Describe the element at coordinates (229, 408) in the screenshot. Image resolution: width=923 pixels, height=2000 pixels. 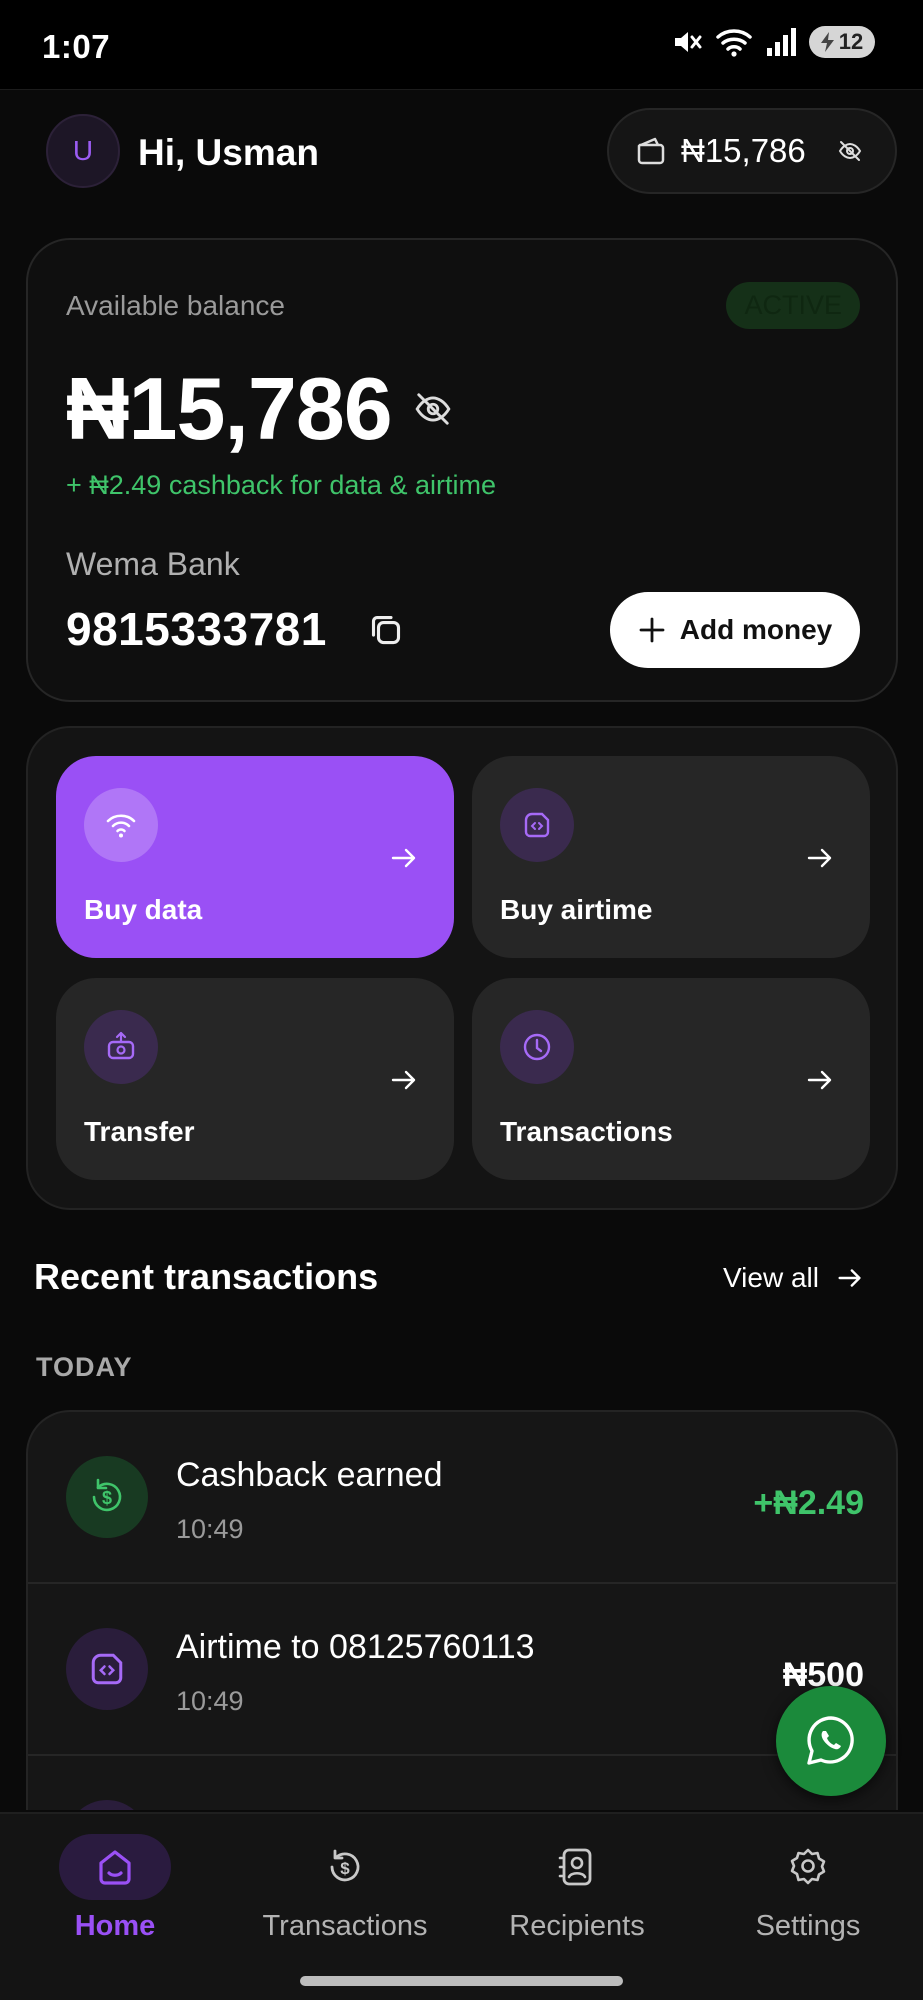
I see `balance-amount: ₦15,786` at that location.